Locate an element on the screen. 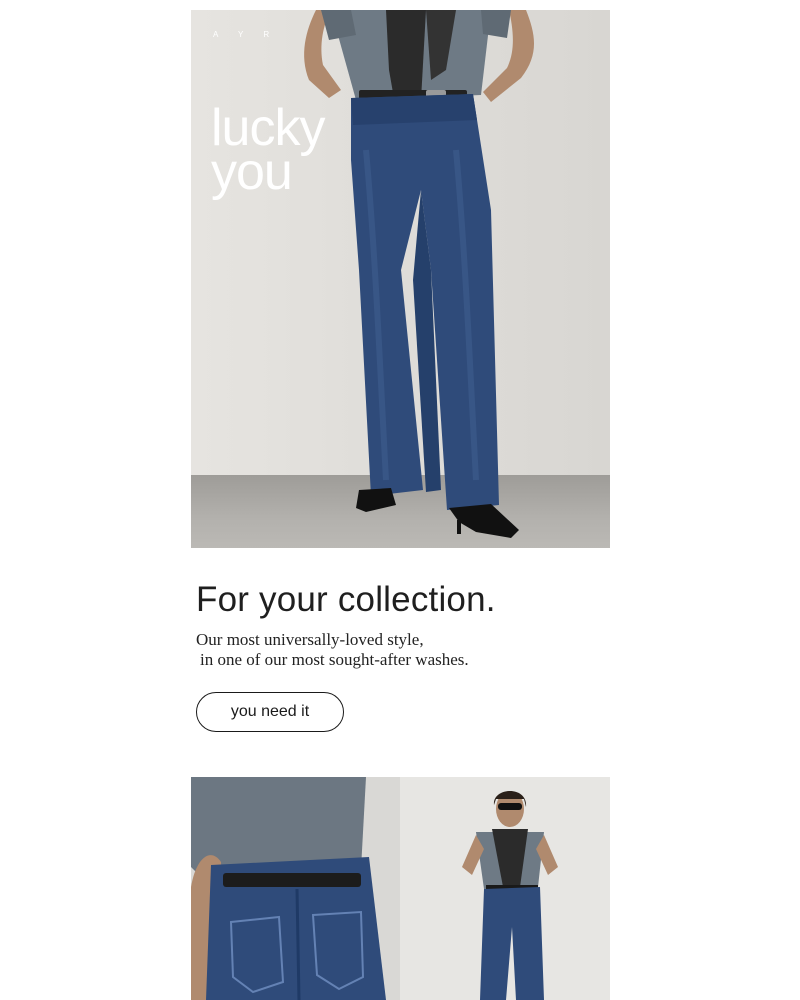 Image resolution: width=800 pixels, height=1000 pixels. section-title: For your collection. is located at coordinates (346, 599).